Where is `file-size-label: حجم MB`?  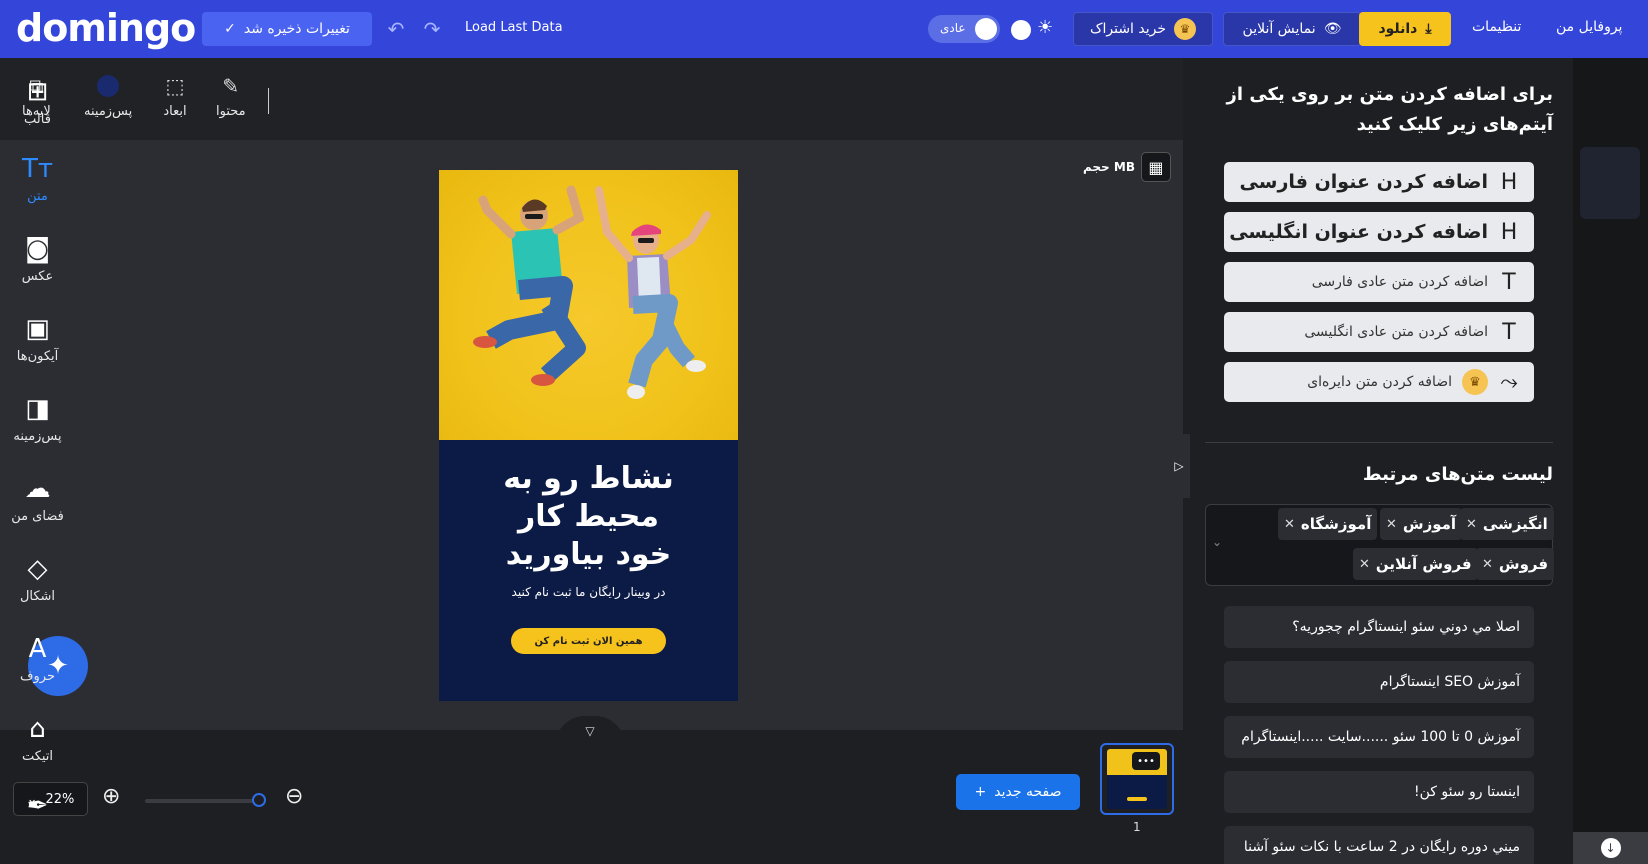 file-size-label: حجم MB is located at coordinates (1109, 167).